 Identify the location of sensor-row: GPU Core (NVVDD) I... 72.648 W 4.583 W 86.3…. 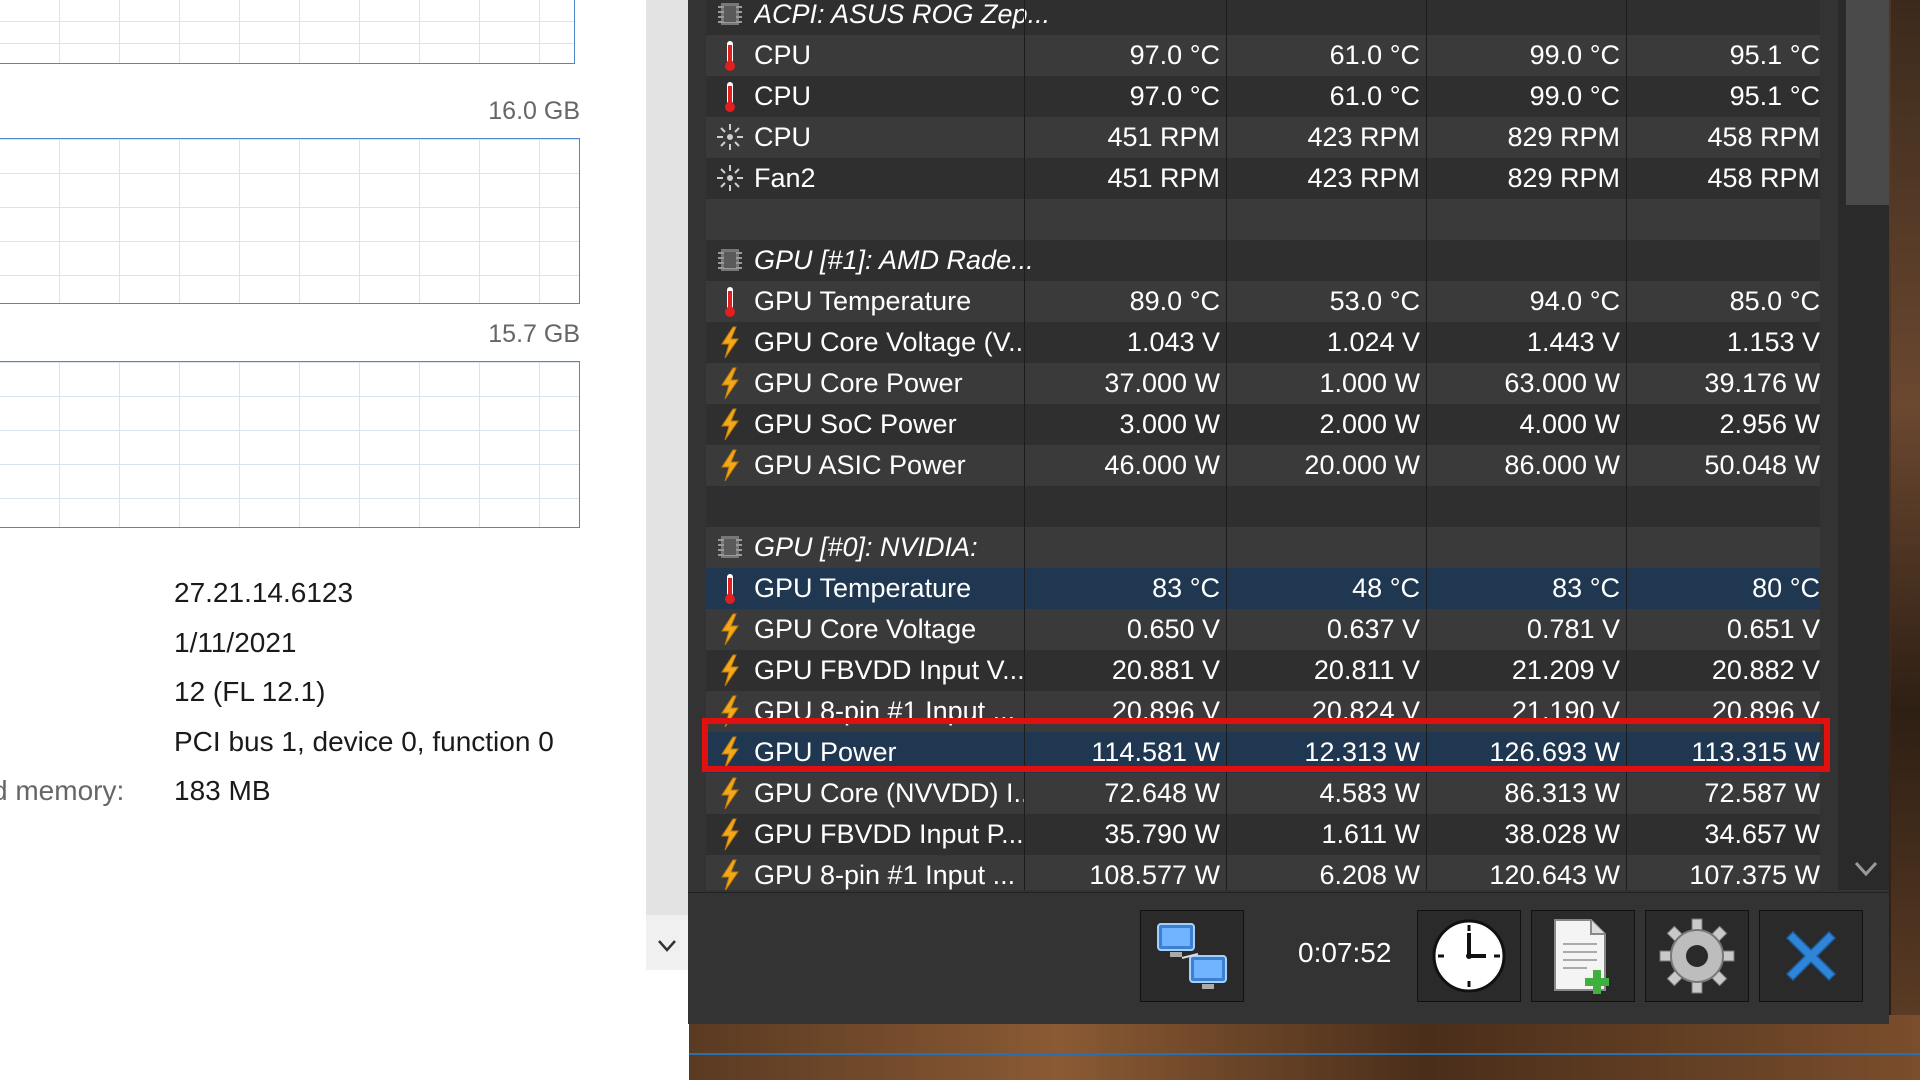
(1263, 793).